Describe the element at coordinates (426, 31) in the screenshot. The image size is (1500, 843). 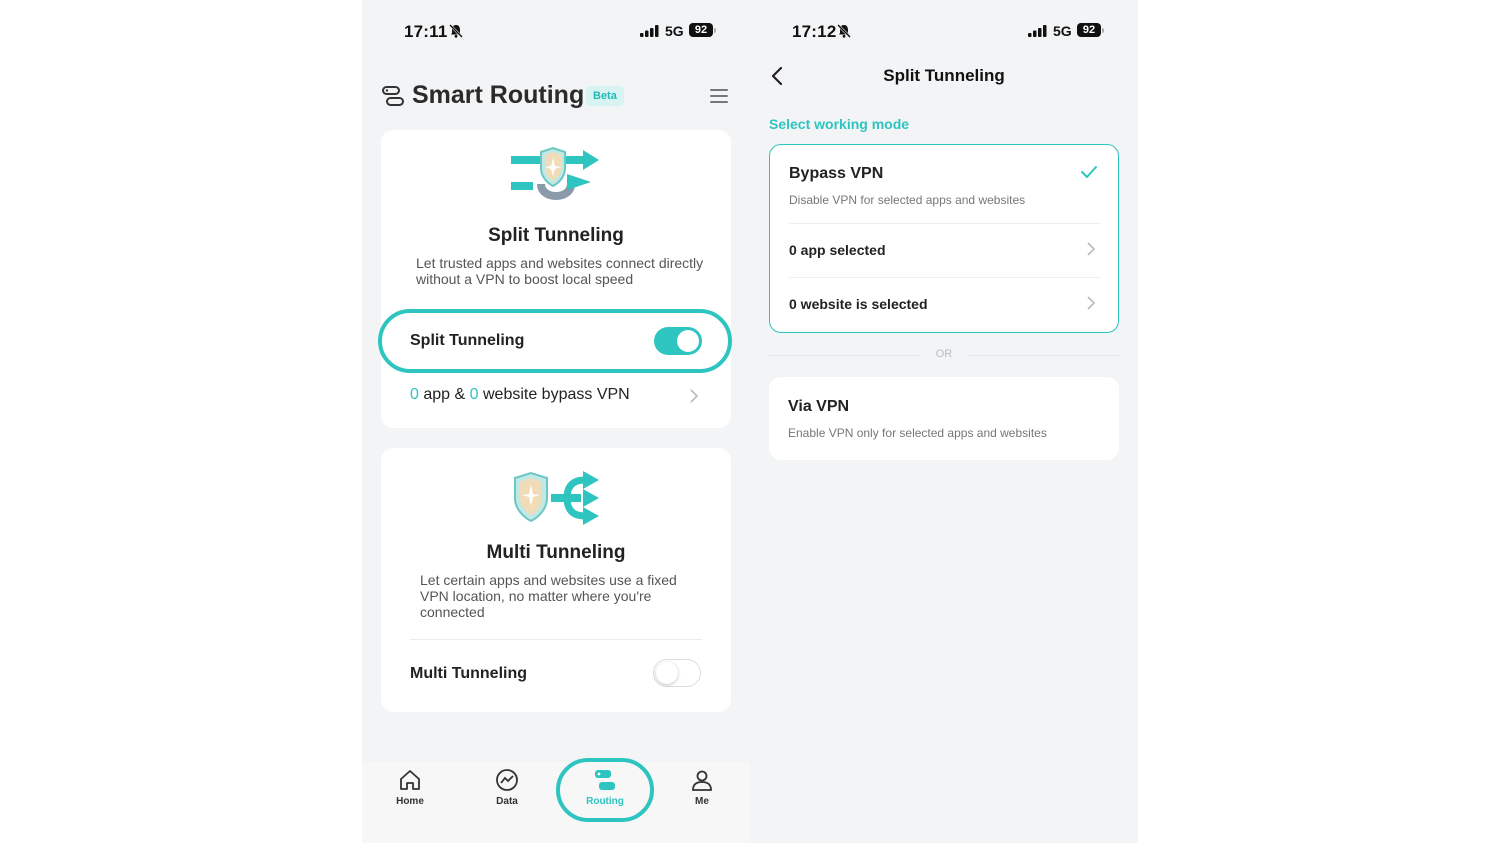
I see `status-time: 17:11` at that location.